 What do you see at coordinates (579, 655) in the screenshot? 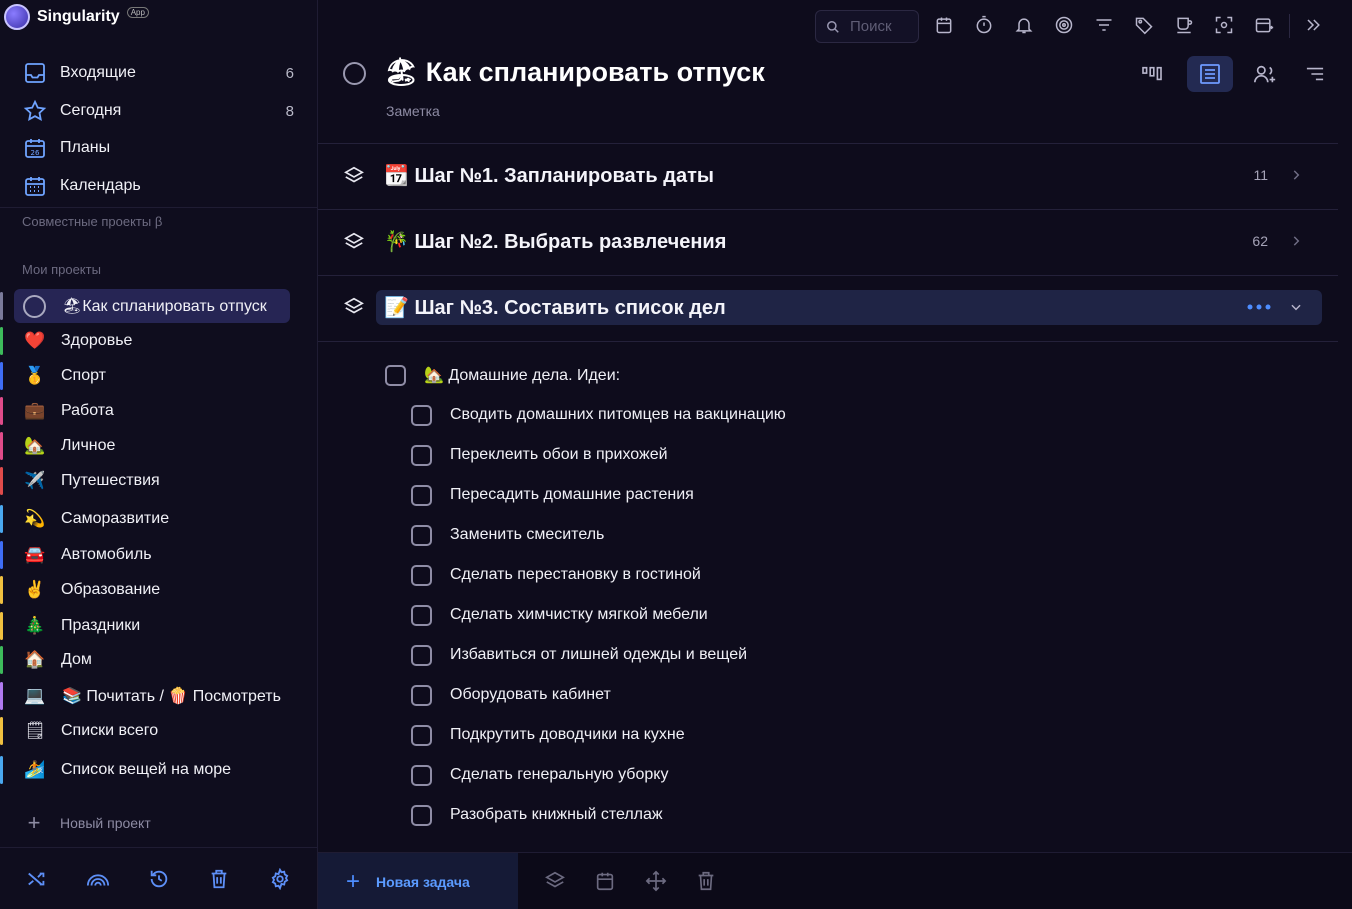
I see `subtask-item: Избавиться от лишней одежды и вещей` at bounding box center [579, 655].